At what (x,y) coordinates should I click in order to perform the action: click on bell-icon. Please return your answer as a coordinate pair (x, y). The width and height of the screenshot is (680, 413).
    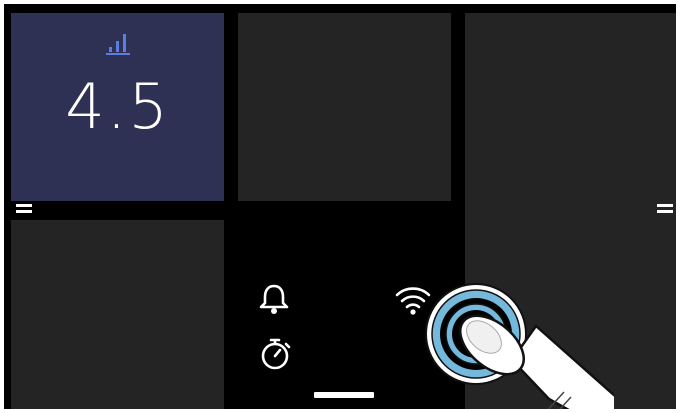
    Looking at the image, I should click on (274, 298).